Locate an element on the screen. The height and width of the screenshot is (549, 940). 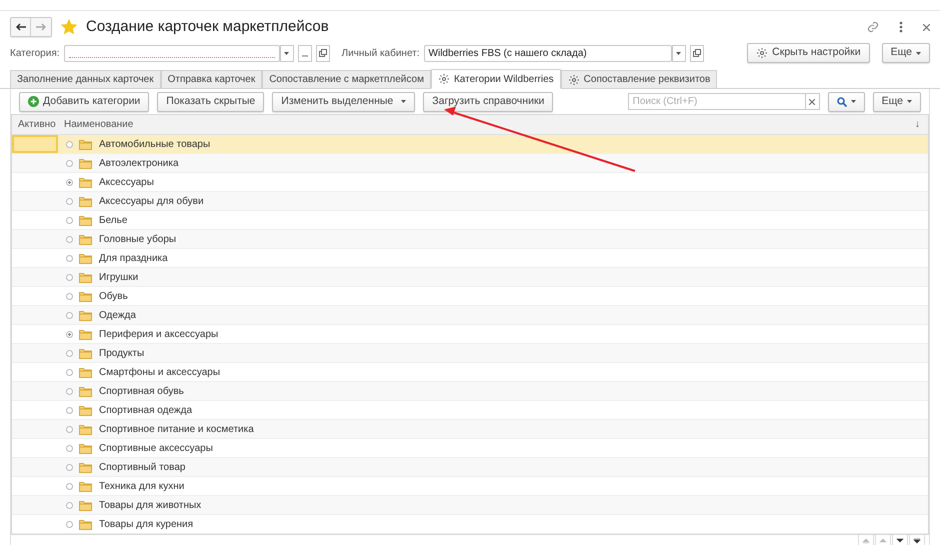
category-name: Периферия и аксессуары is located at coordinates (158, 335).